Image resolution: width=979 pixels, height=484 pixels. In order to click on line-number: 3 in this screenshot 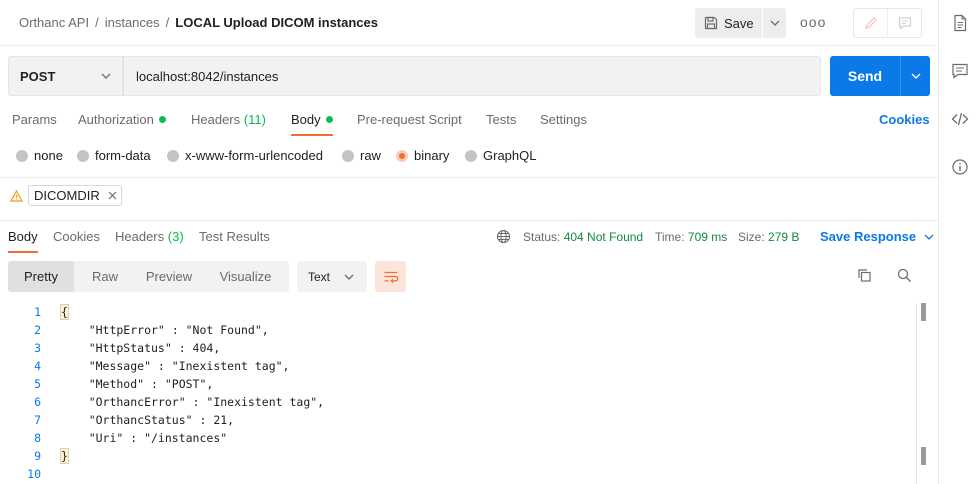, I will do `click(37, 348)`.